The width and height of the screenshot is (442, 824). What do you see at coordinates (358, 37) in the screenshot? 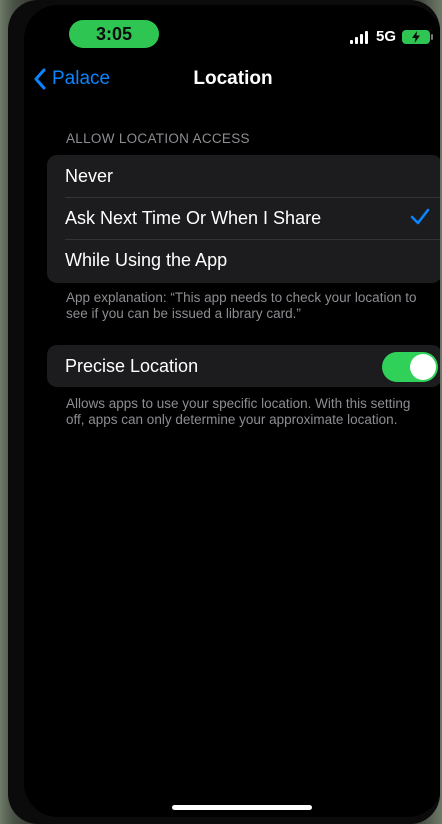
I see `cellular-signal-icon` at bounding box center [358, 37].